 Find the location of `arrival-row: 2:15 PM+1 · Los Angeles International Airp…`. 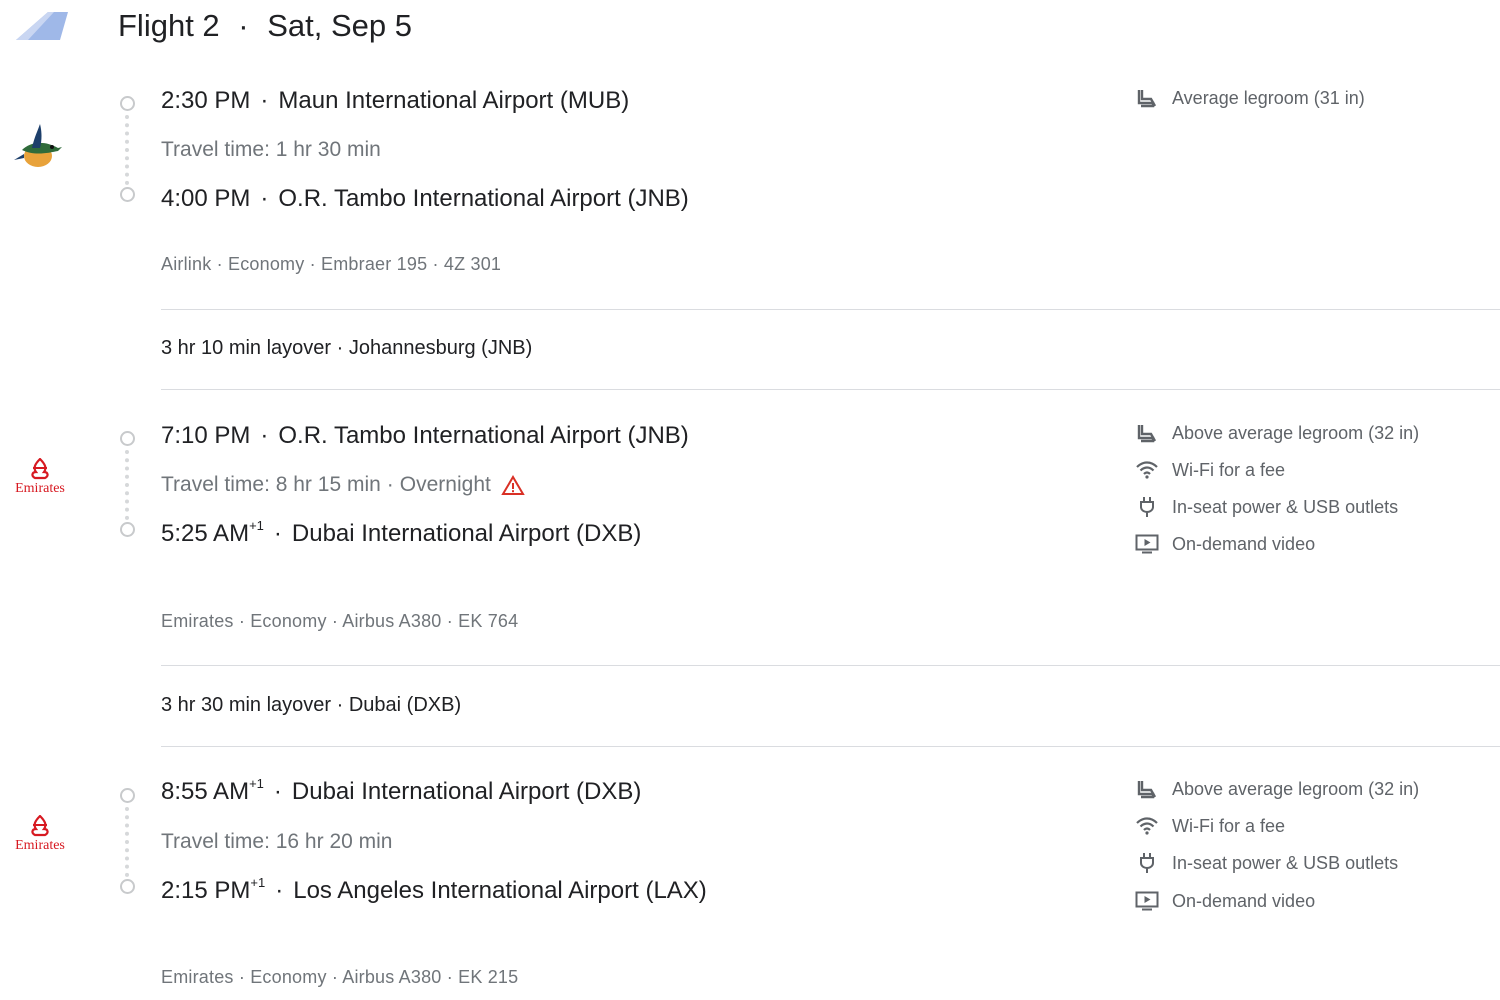

arrival-row: 2:15 PM+1 · Los Angeles International Airp… is located at coordinates (434, 889).